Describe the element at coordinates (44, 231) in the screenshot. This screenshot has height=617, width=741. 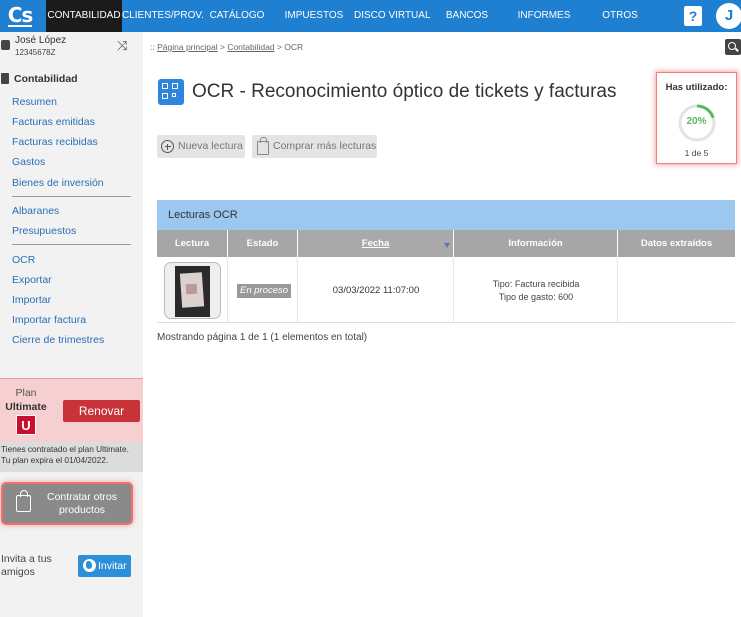
I see `sidebar-item-presupuestos: Presupuestos` at that location.